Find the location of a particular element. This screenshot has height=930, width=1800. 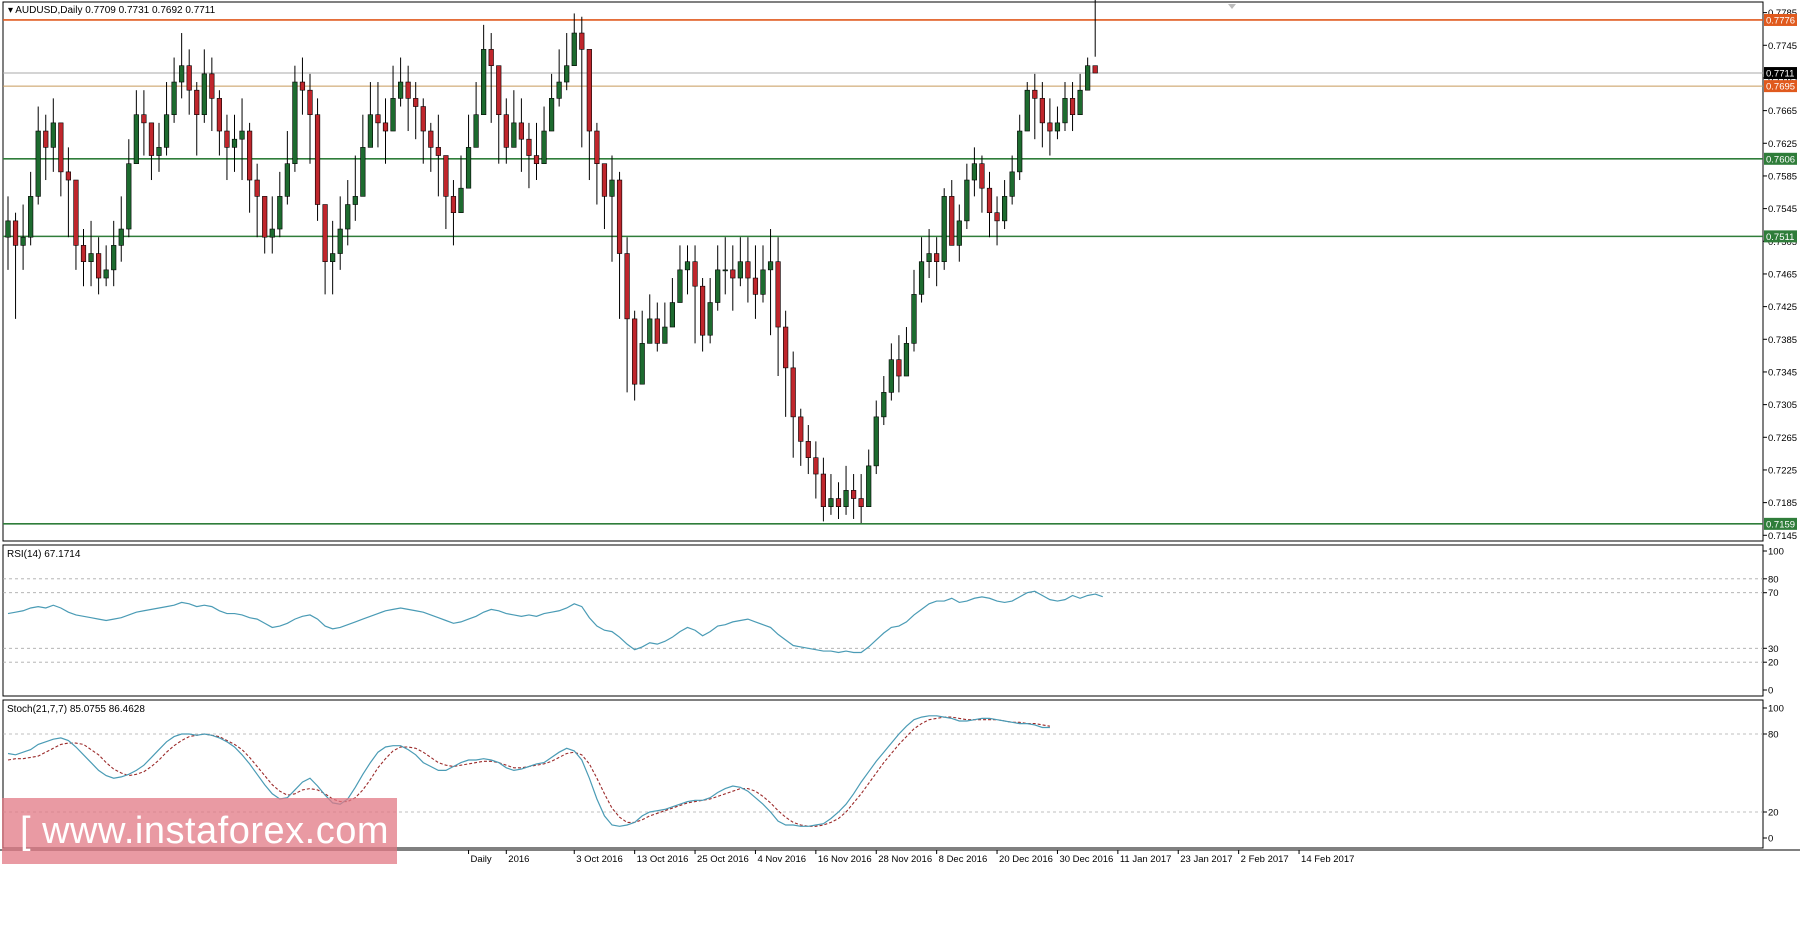

price-tick-label: 0.7185 is located at coordinates (1782, 503).